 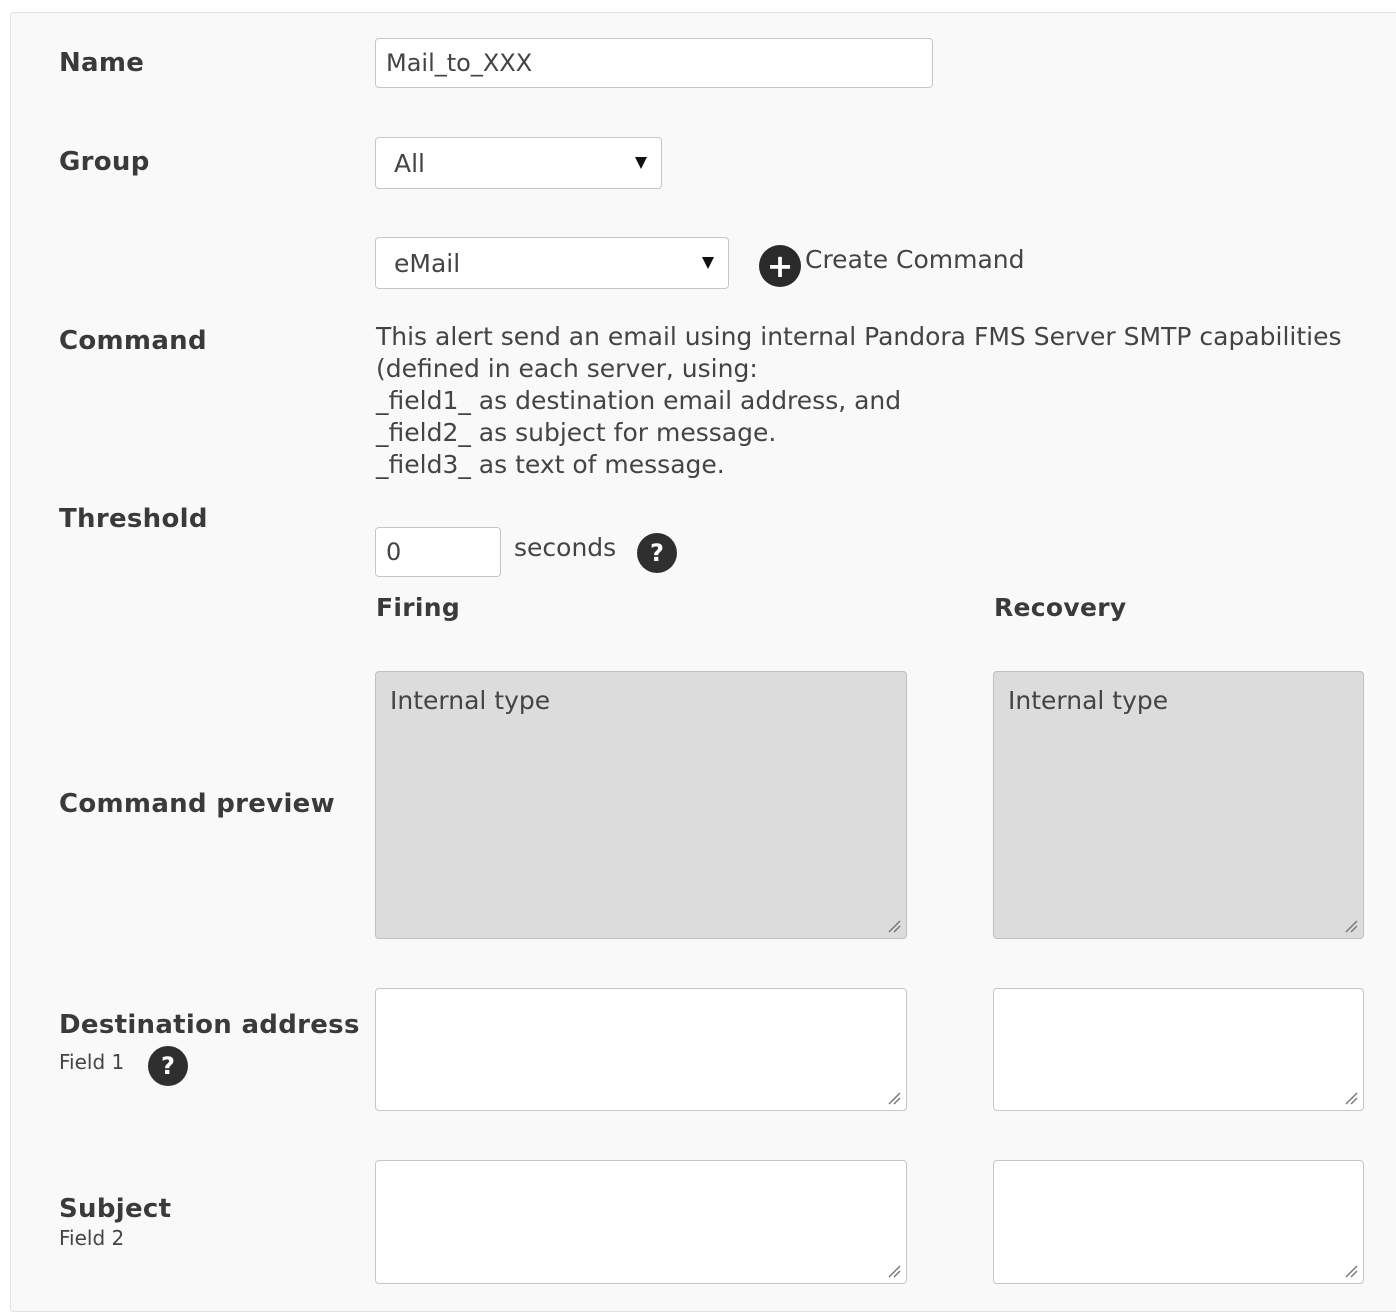 What do you see at coordinates (576, 432) in the screenshot?
I see `command-description-line: _field2_ as subject for message.` at bounding box center [576, 432].